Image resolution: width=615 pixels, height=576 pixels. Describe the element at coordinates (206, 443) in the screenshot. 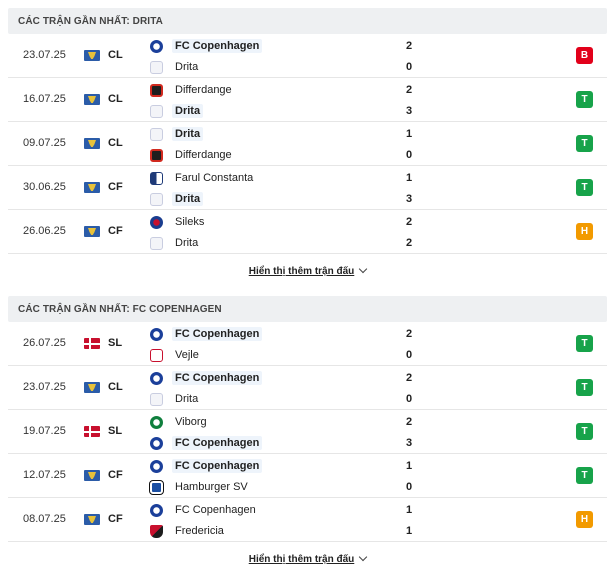

I see `away-team: FC Copenhagen` at that location.